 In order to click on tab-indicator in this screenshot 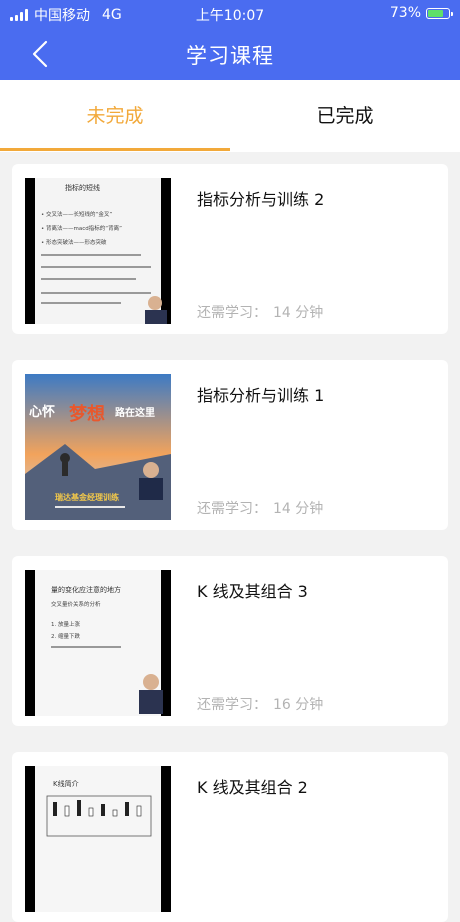, I will do `click(115, 149)`.